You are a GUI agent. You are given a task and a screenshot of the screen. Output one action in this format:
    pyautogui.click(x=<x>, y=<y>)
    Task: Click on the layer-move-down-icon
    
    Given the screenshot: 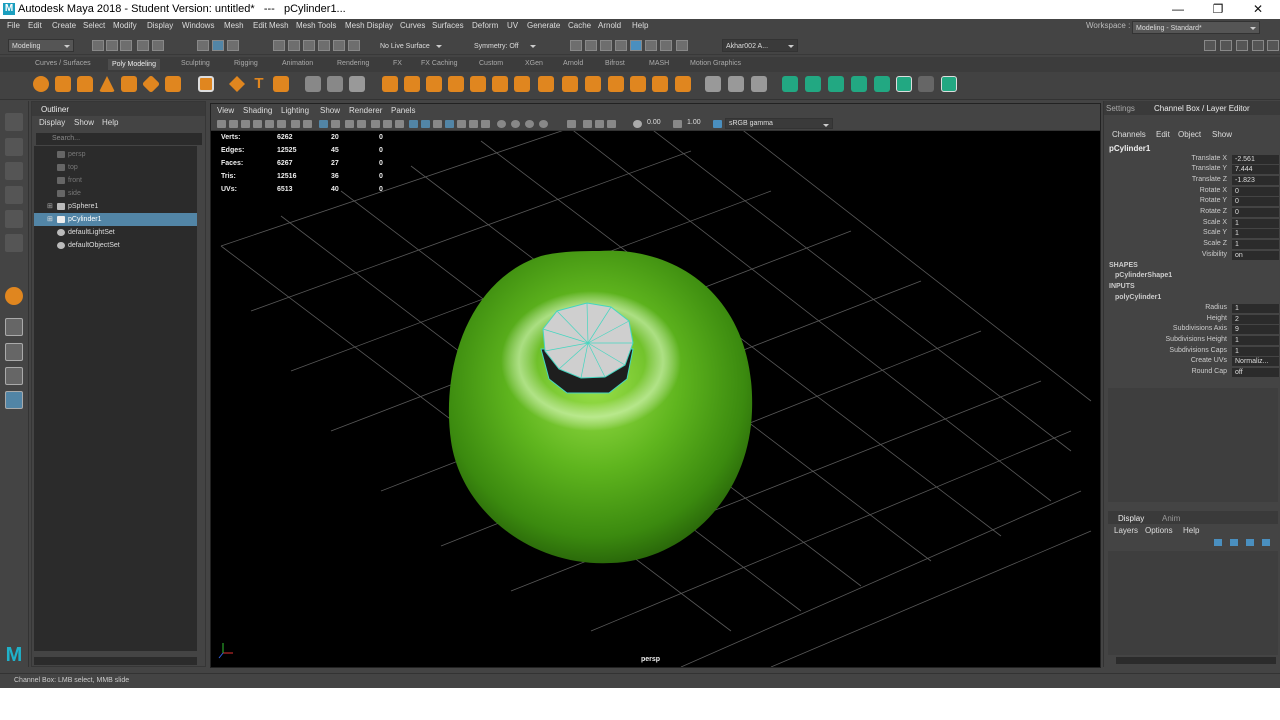 What is the action you would take?
    pyautogui.click(x=1234, y=542)
    